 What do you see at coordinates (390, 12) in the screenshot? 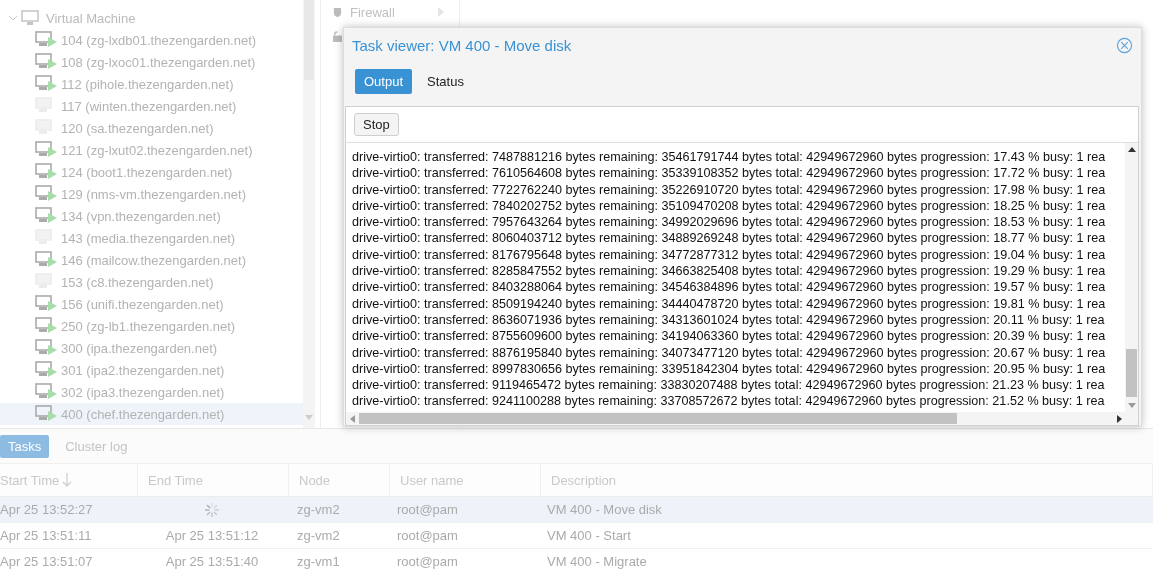
I see `nav-item: Firewall` at bounding box center [390, 12].